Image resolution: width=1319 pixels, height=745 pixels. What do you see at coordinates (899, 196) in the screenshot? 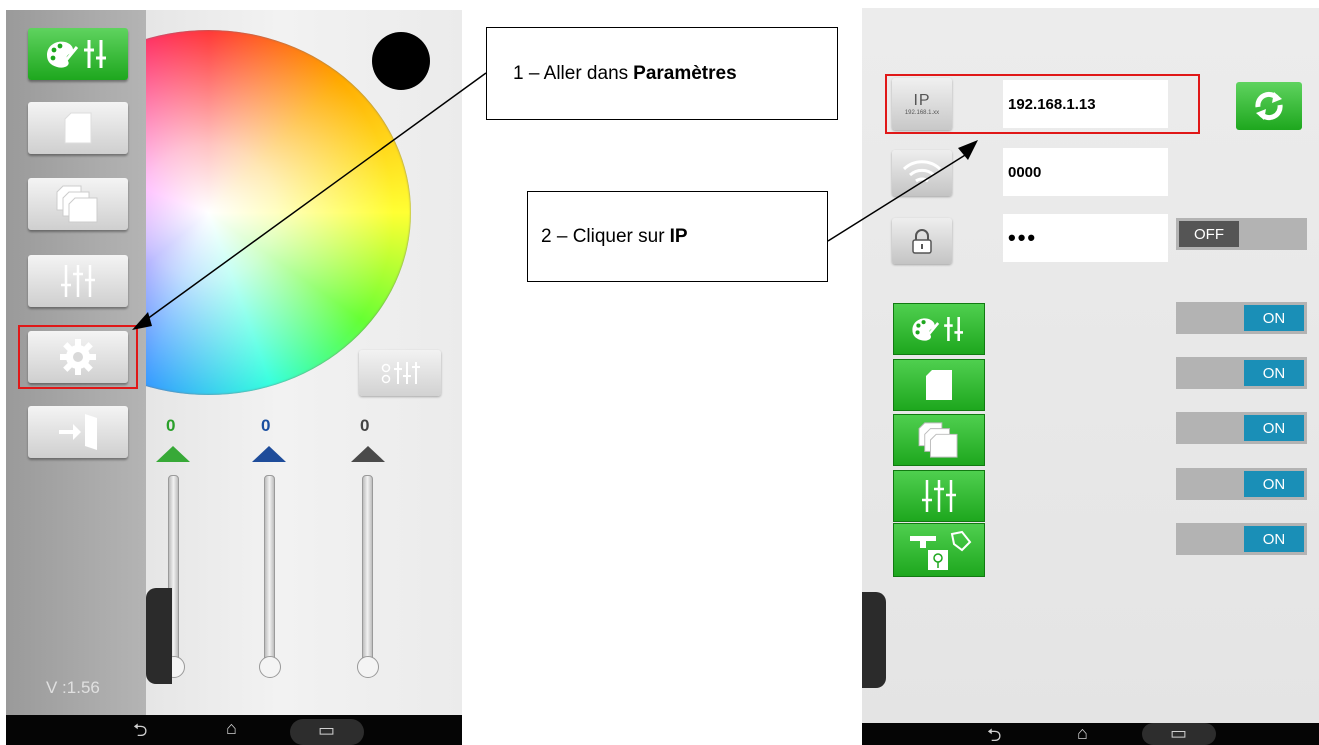
I see `arrow-to-ip` at bounding box center [899, 196].